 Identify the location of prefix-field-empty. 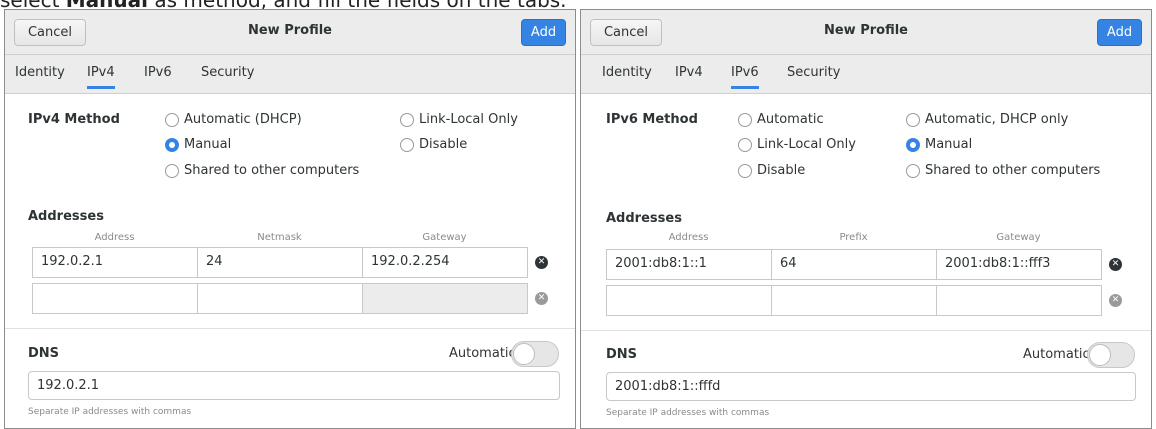
(854, 300).